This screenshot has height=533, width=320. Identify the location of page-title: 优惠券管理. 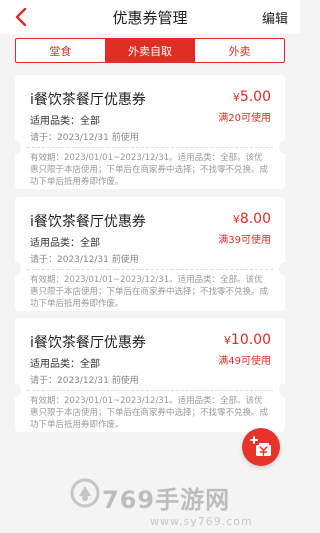
(150, 18).